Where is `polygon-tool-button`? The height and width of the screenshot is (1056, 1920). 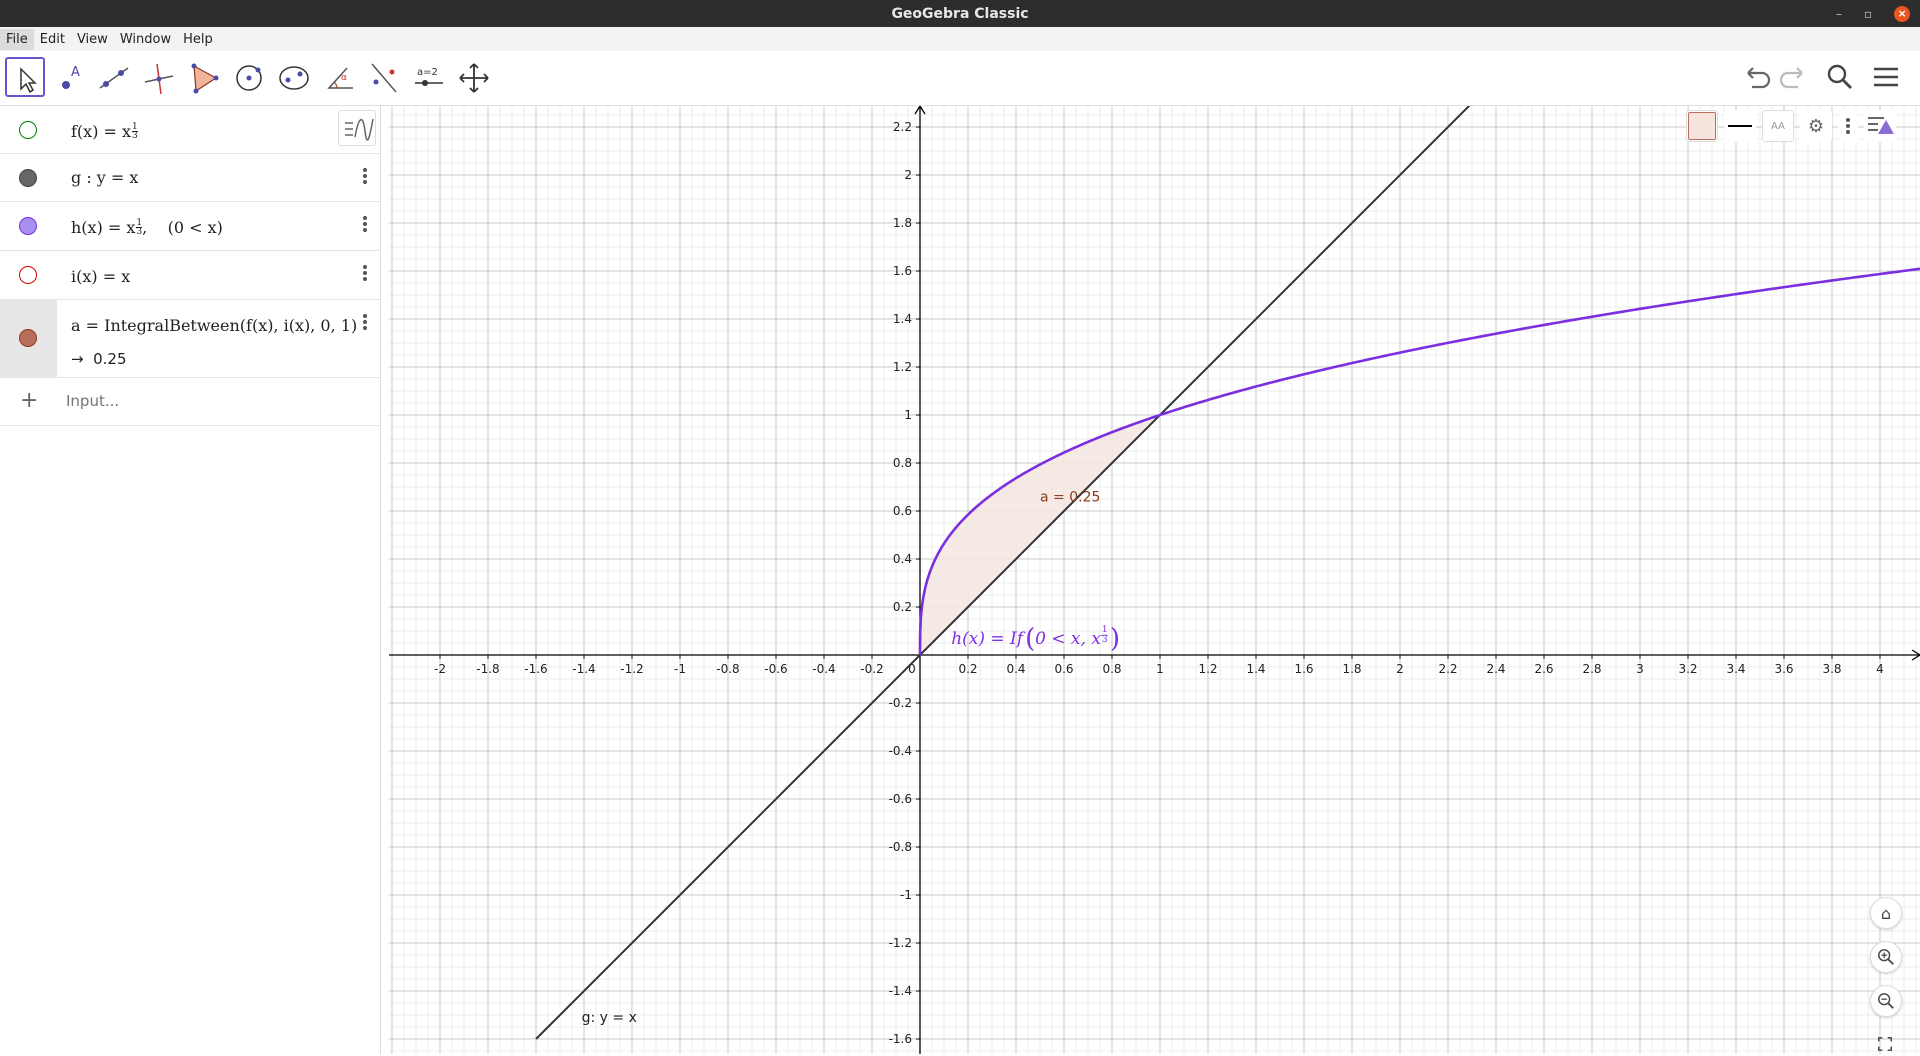 polygon-tool-button is located at coordinates (203, 77).